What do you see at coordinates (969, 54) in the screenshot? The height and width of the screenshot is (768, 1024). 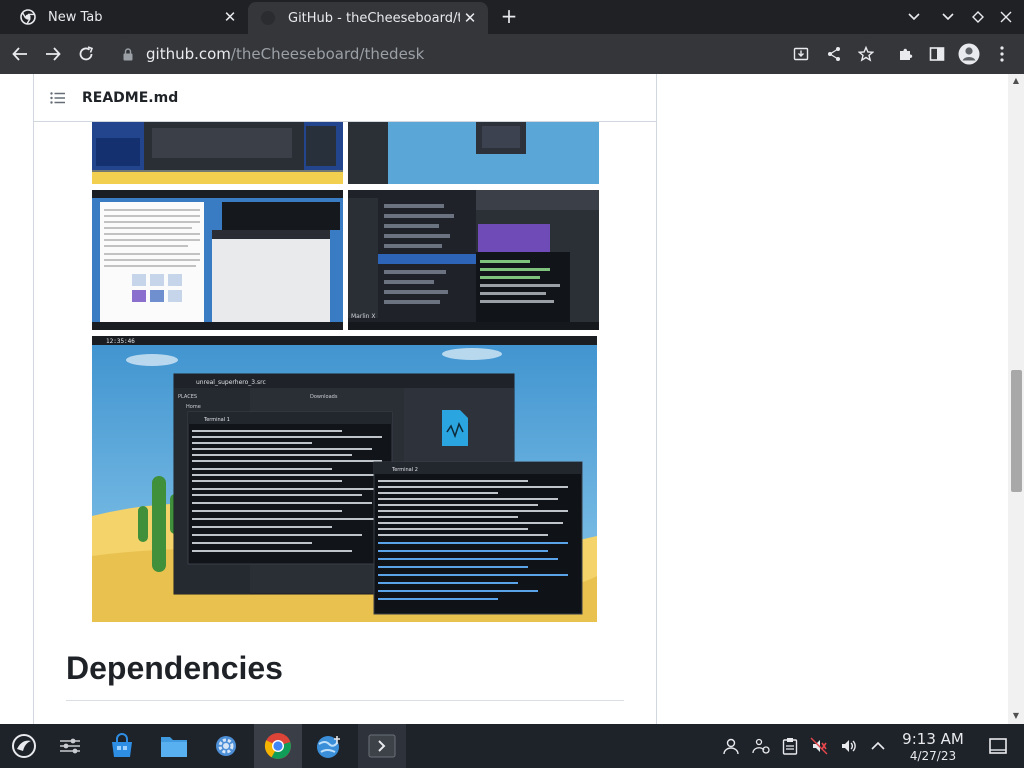 I see `profile-avatar-icon` at bounding box center [969, 54].